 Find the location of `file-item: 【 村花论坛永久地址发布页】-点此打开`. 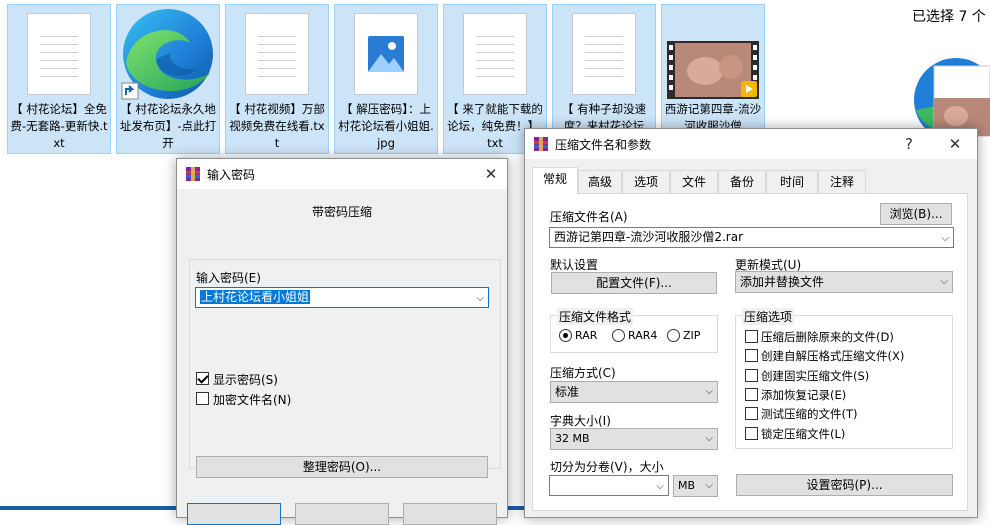

file-item: 【 村花论坛永久地址发布页】-点此打开 is located at coordinates (168, 79).